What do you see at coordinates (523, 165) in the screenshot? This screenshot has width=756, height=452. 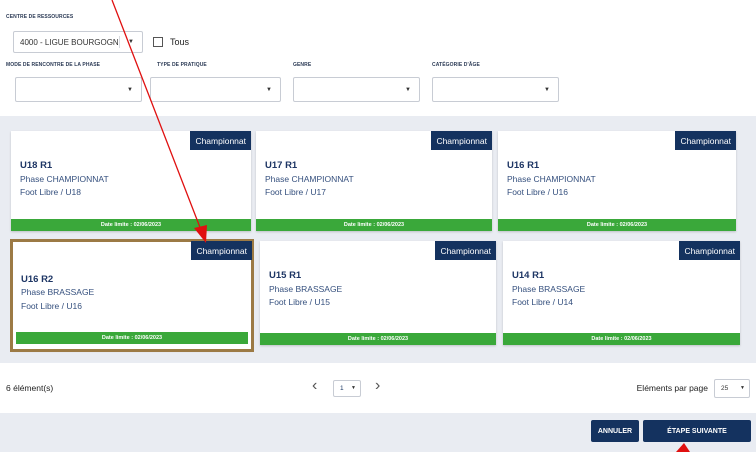 I see `card-title: U16 R1` at bounding box center [523, 165].